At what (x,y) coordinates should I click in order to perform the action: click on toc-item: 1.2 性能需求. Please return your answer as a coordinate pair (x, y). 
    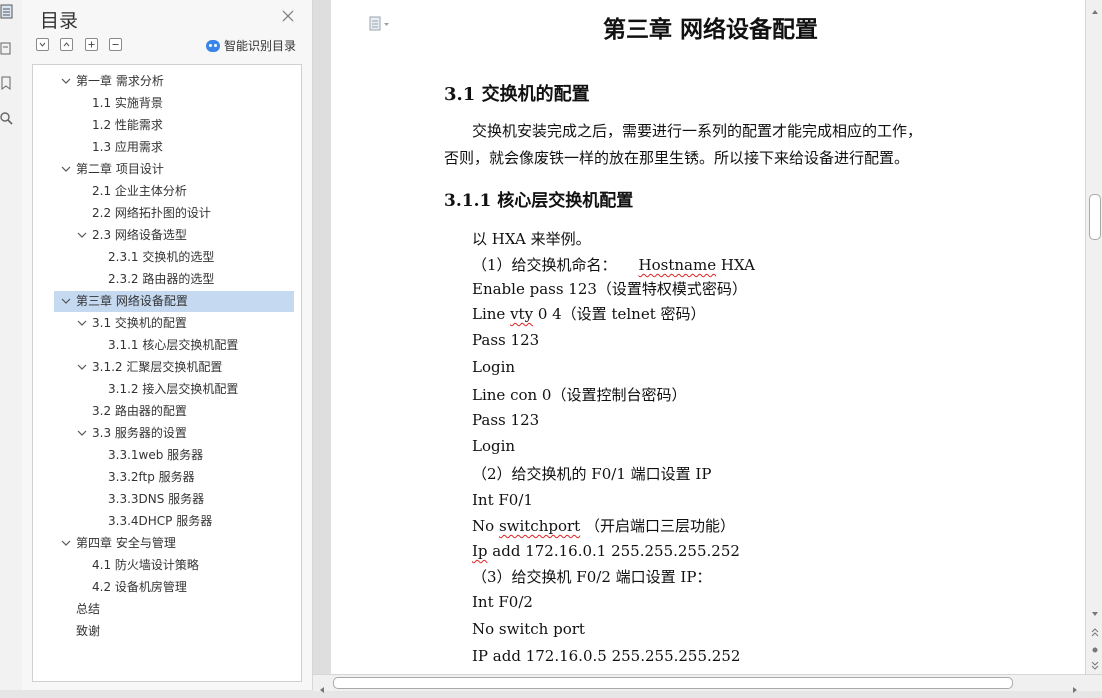
    Looking at the image, I should click on (174, 125).